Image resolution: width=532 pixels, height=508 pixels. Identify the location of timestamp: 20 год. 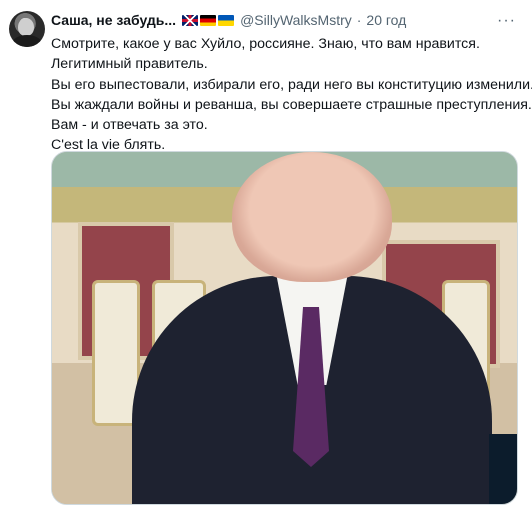
(386, 20).